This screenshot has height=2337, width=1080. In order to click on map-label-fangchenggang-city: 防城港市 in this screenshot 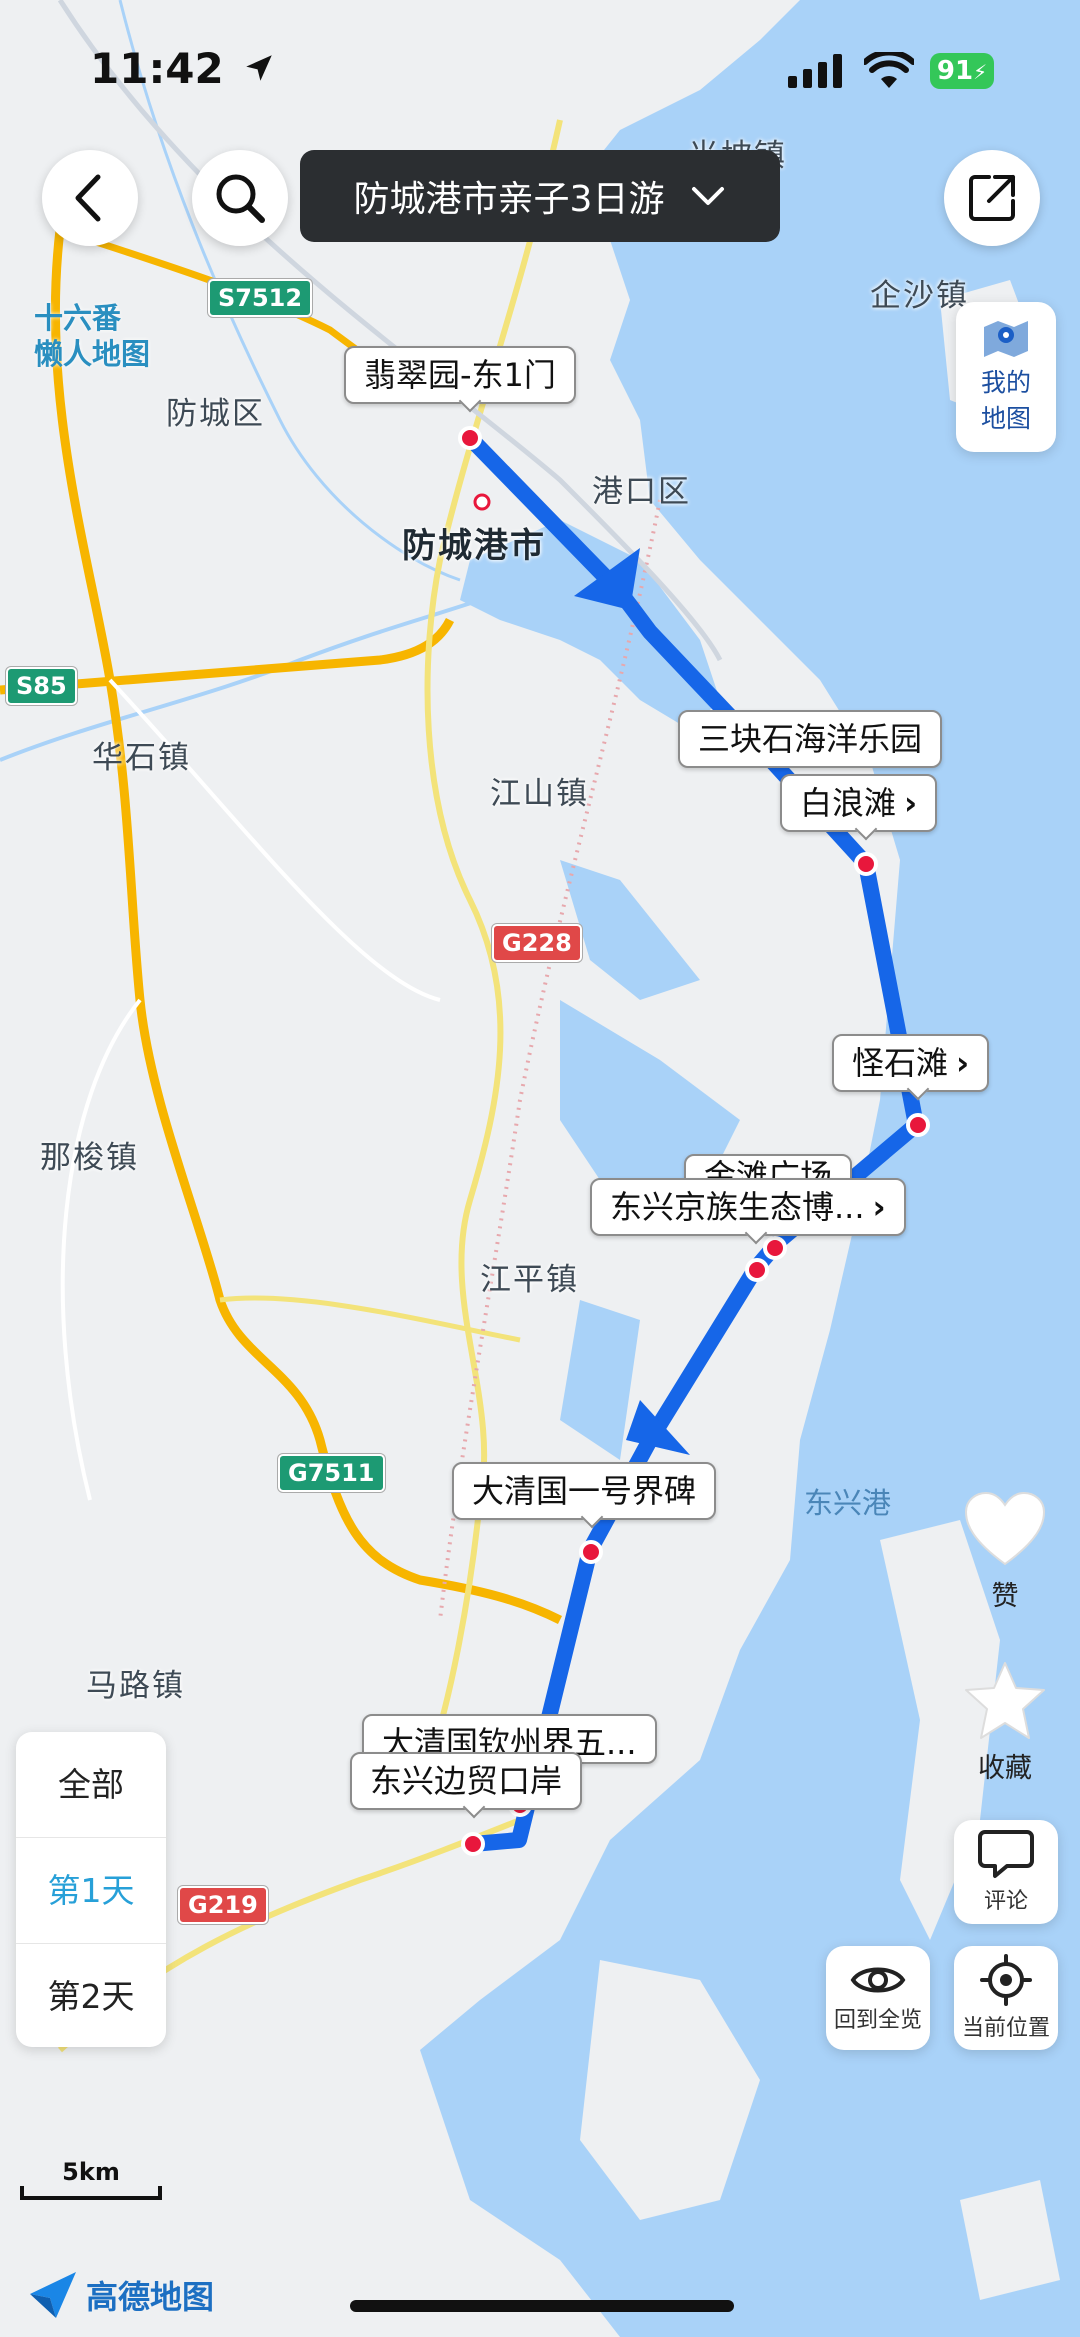, I will do `click(474, 546)`.